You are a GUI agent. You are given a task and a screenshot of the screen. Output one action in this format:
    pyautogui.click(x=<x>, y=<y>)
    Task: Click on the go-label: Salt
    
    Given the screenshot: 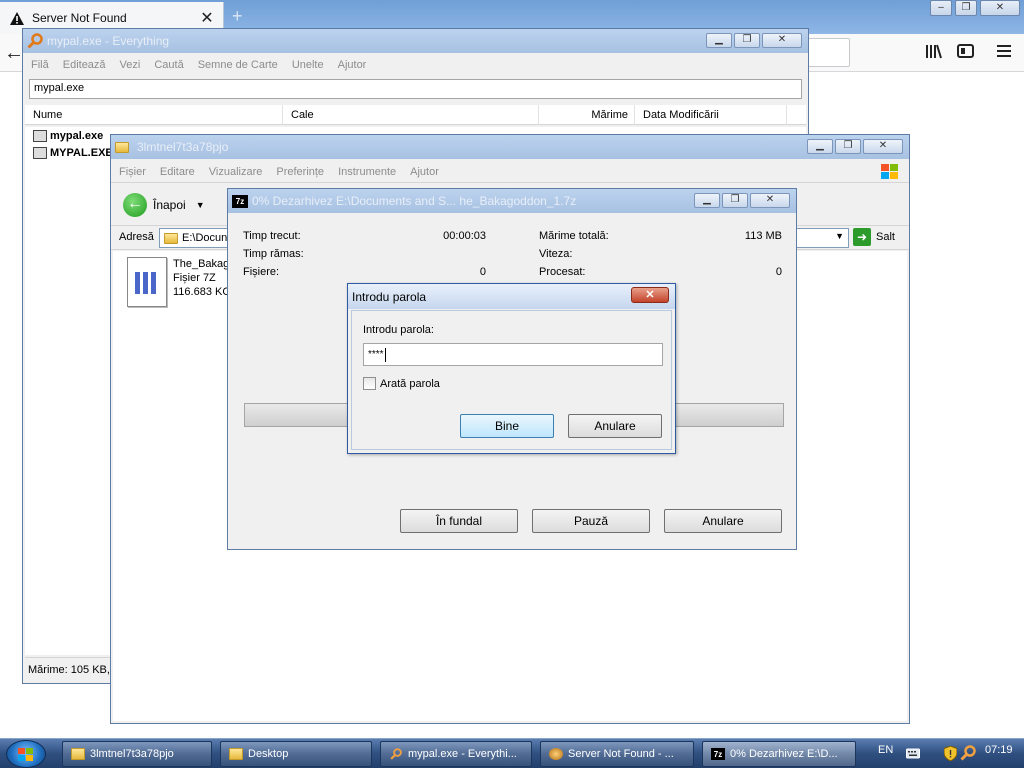 What is the action you would take?
    pyautogui.click(x=885, y=237)
    